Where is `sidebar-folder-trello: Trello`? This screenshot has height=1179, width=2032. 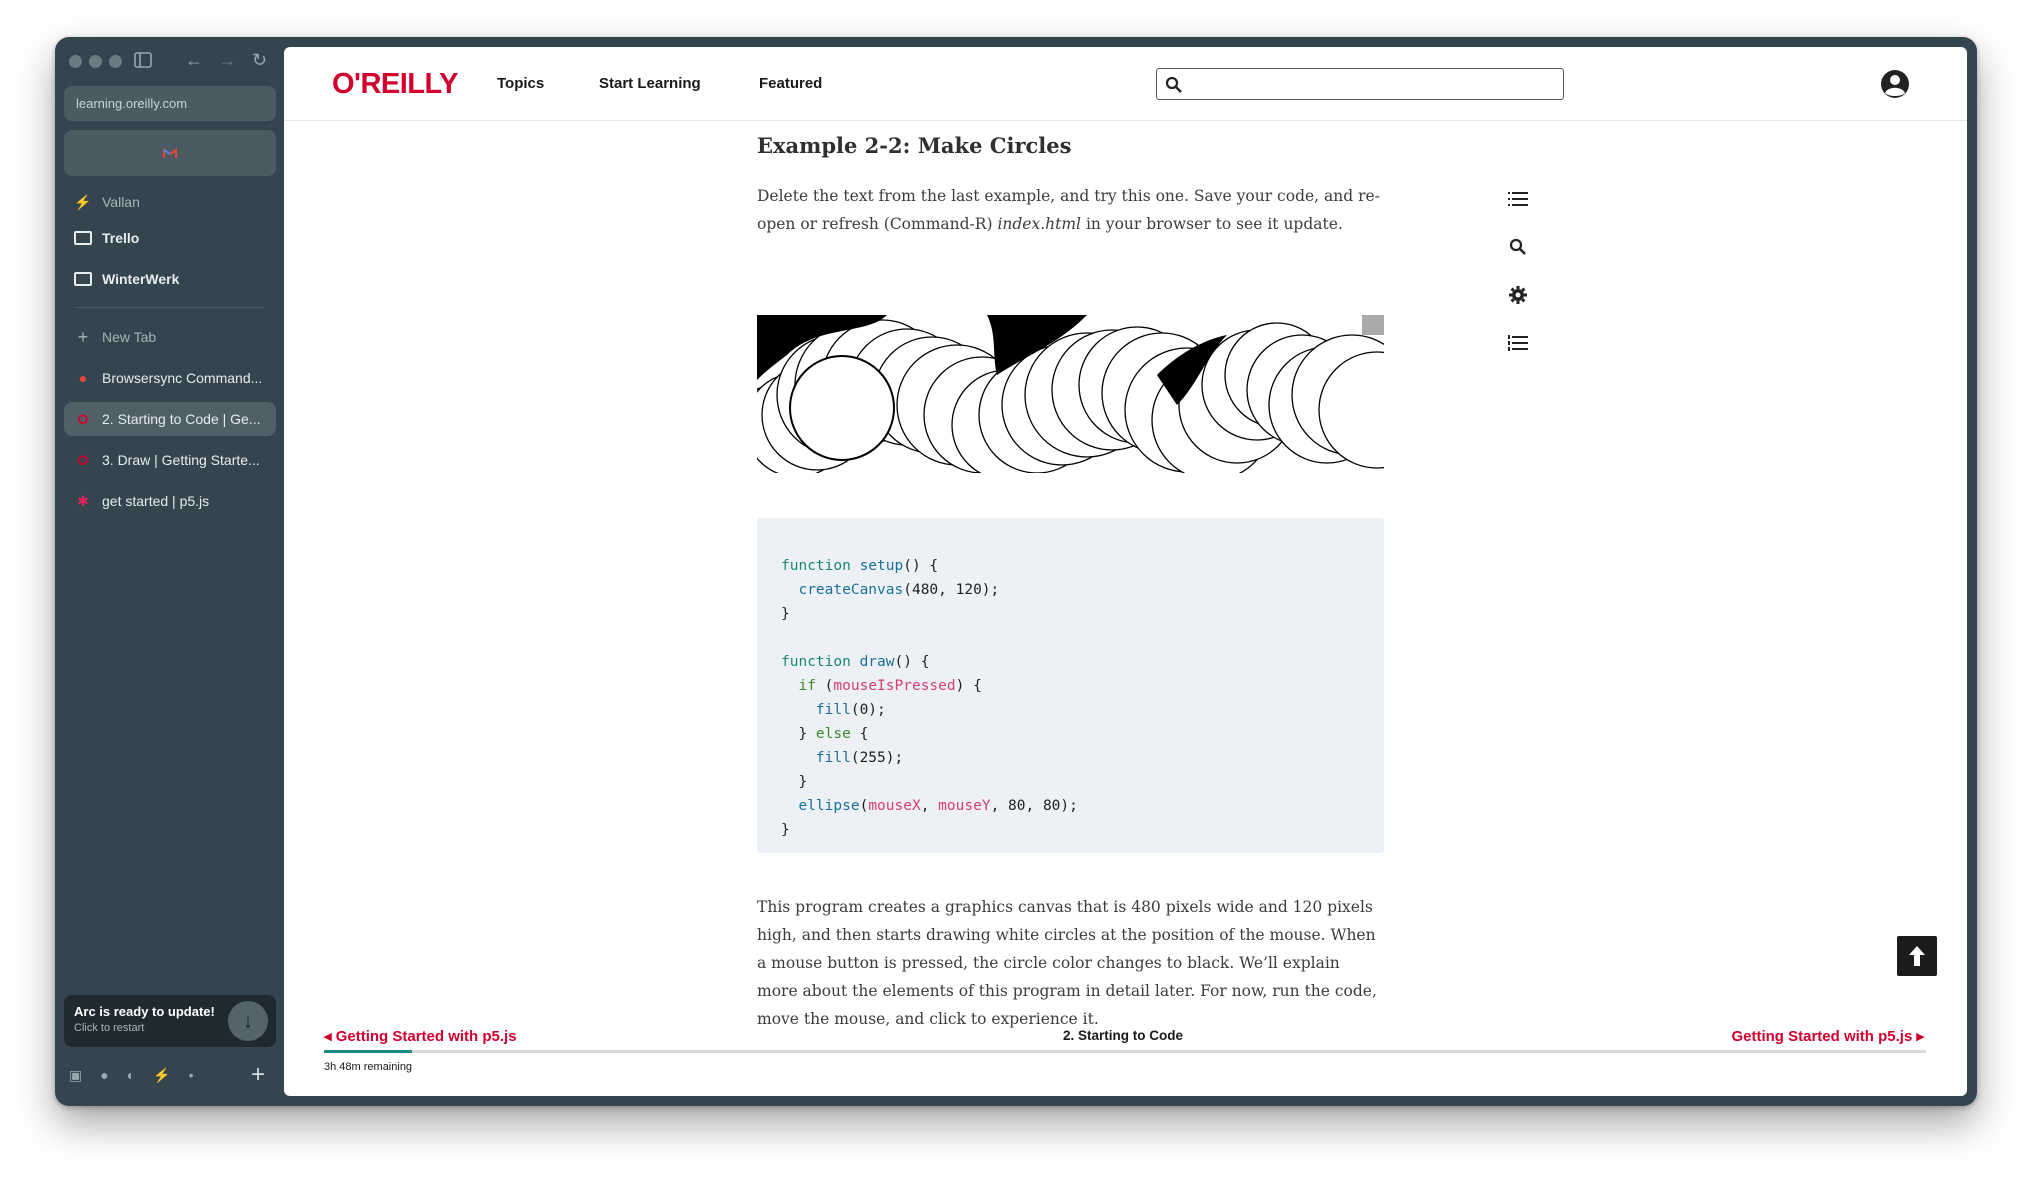
sidebar-folder-trello: Trello is located at coordinates (170, 238).